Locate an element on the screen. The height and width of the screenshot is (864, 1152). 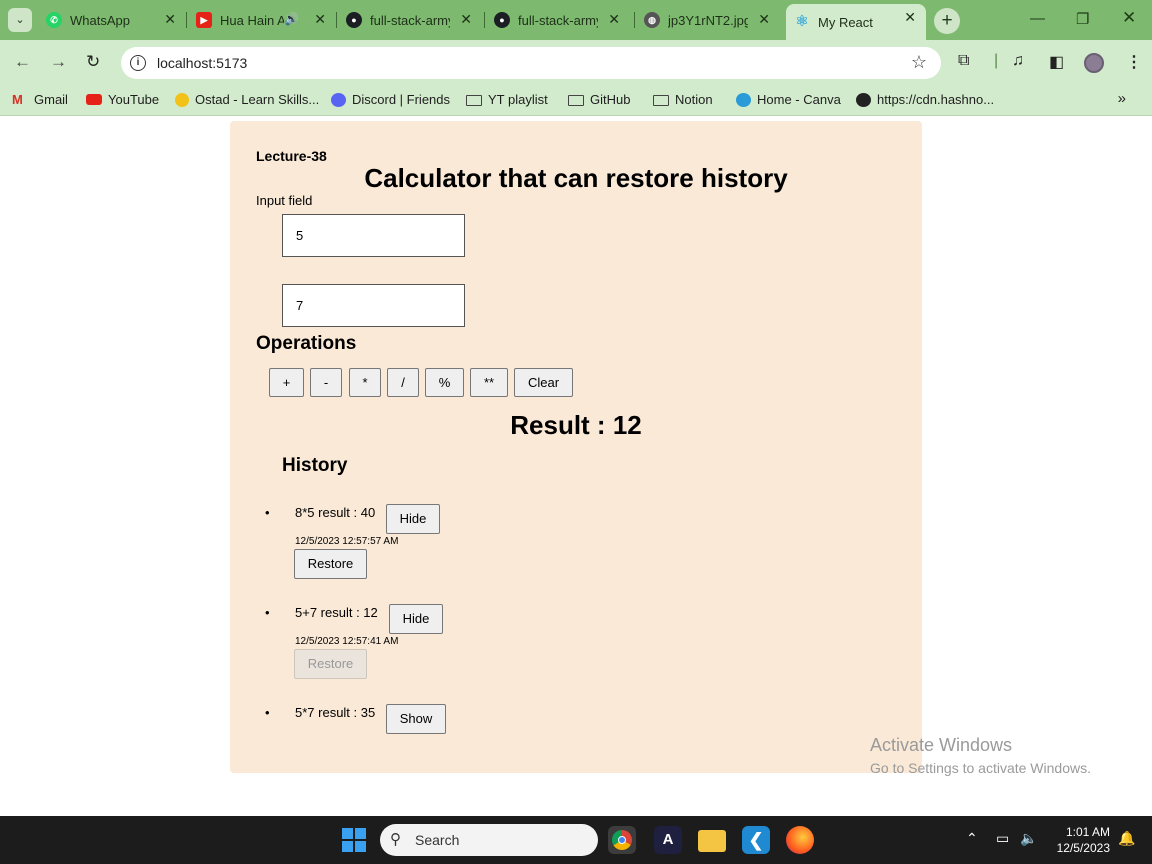
history-heading: History is located at coordinates (315, 465).